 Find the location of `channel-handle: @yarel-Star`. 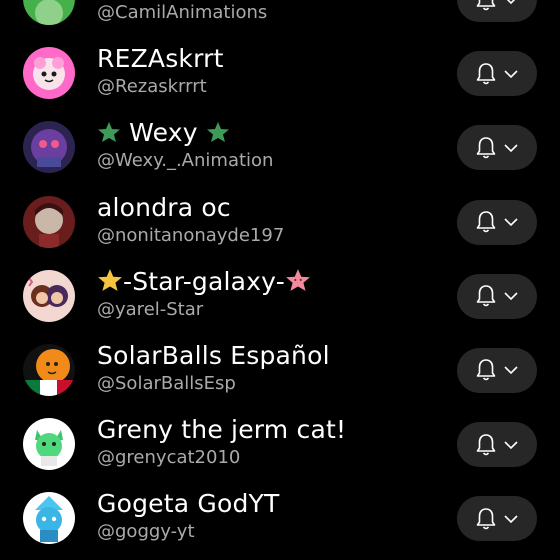

channel-handle: @yarel-Star is located at coordinates (150, 309).